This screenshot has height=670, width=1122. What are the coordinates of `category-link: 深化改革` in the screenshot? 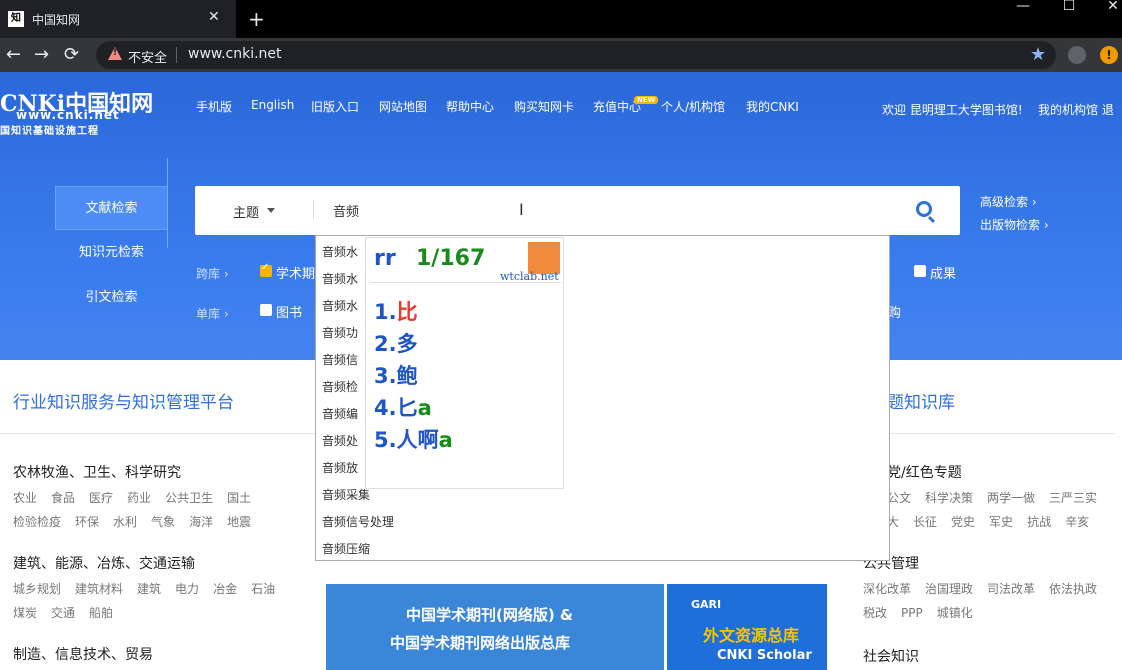 It's located at (887, 589).